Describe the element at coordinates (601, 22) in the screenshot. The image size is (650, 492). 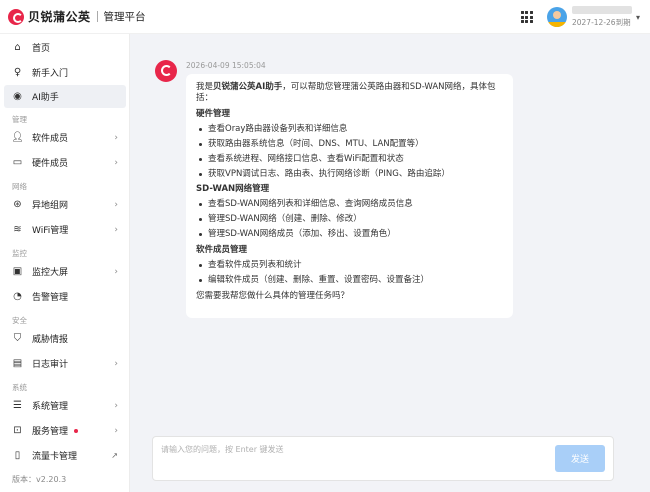
I see `user-expire-date: 2027-12-26到期` at that location.